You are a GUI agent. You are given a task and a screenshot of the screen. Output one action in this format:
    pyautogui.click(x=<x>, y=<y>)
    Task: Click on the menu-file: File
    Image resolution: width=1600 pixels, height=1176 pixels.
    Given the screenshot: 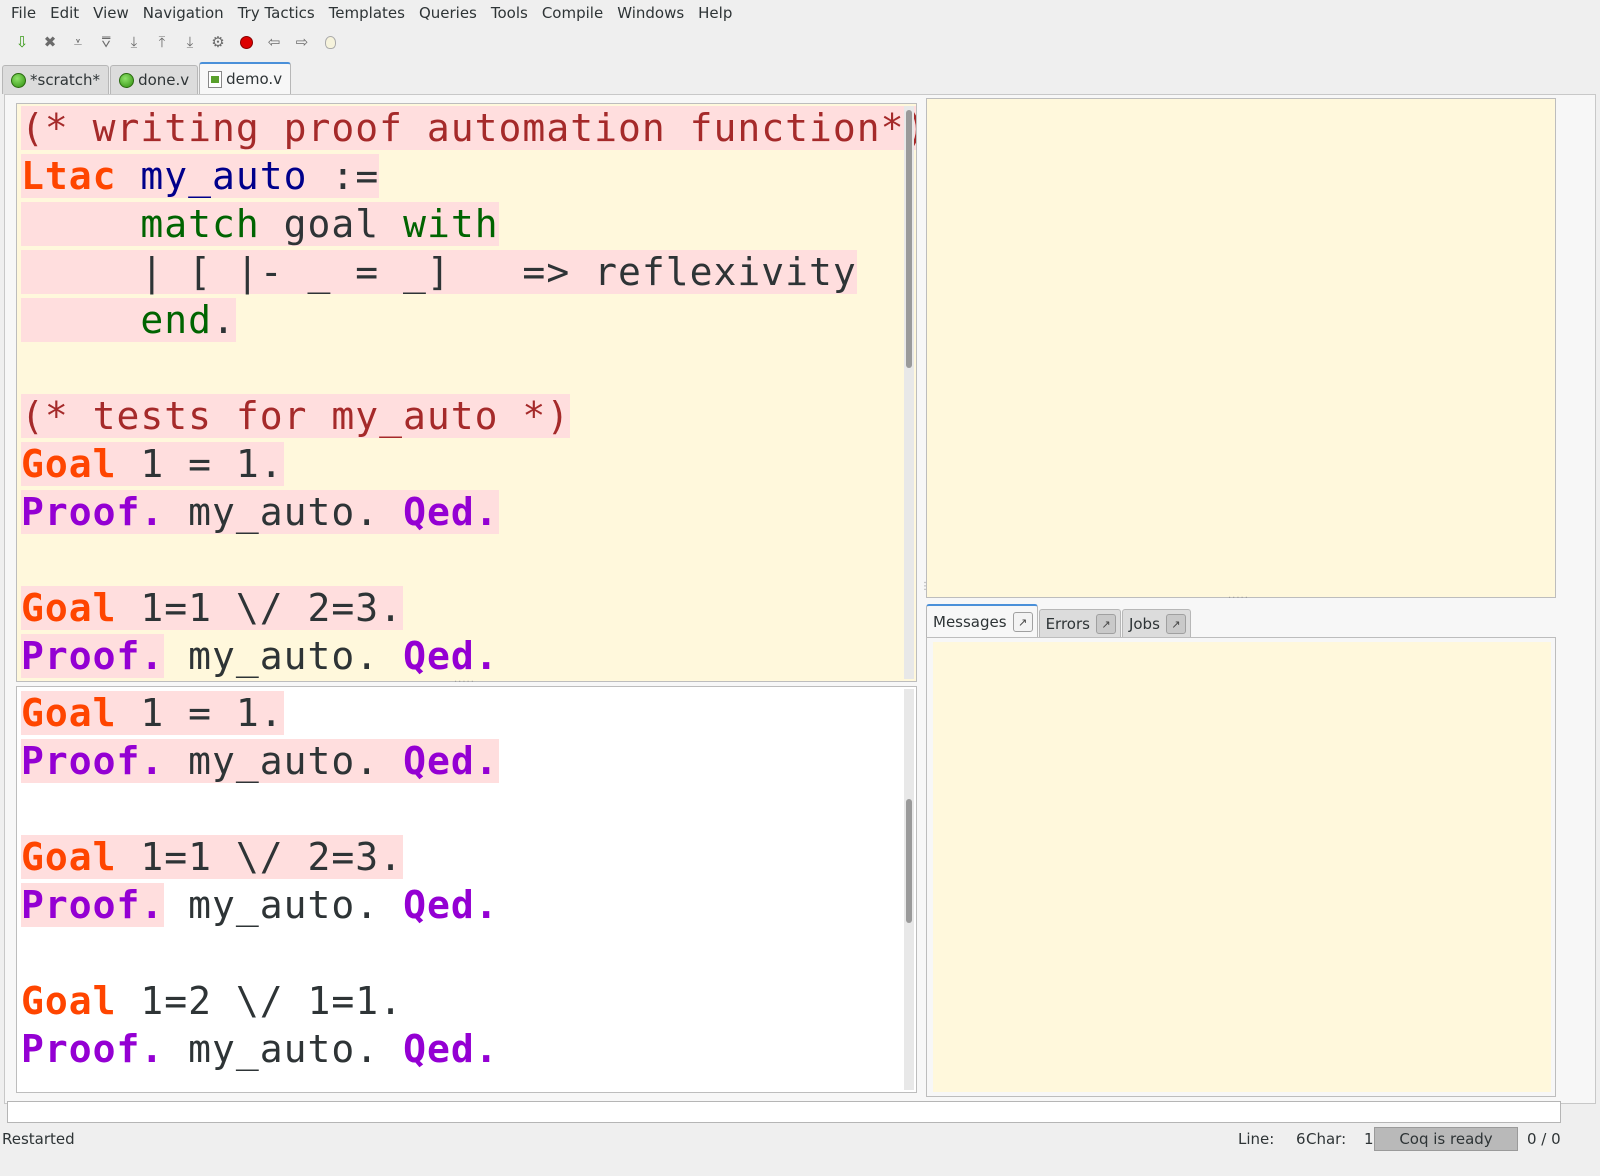 What is the action you would take?
    pyautogui.click(x=23, y=13)
    